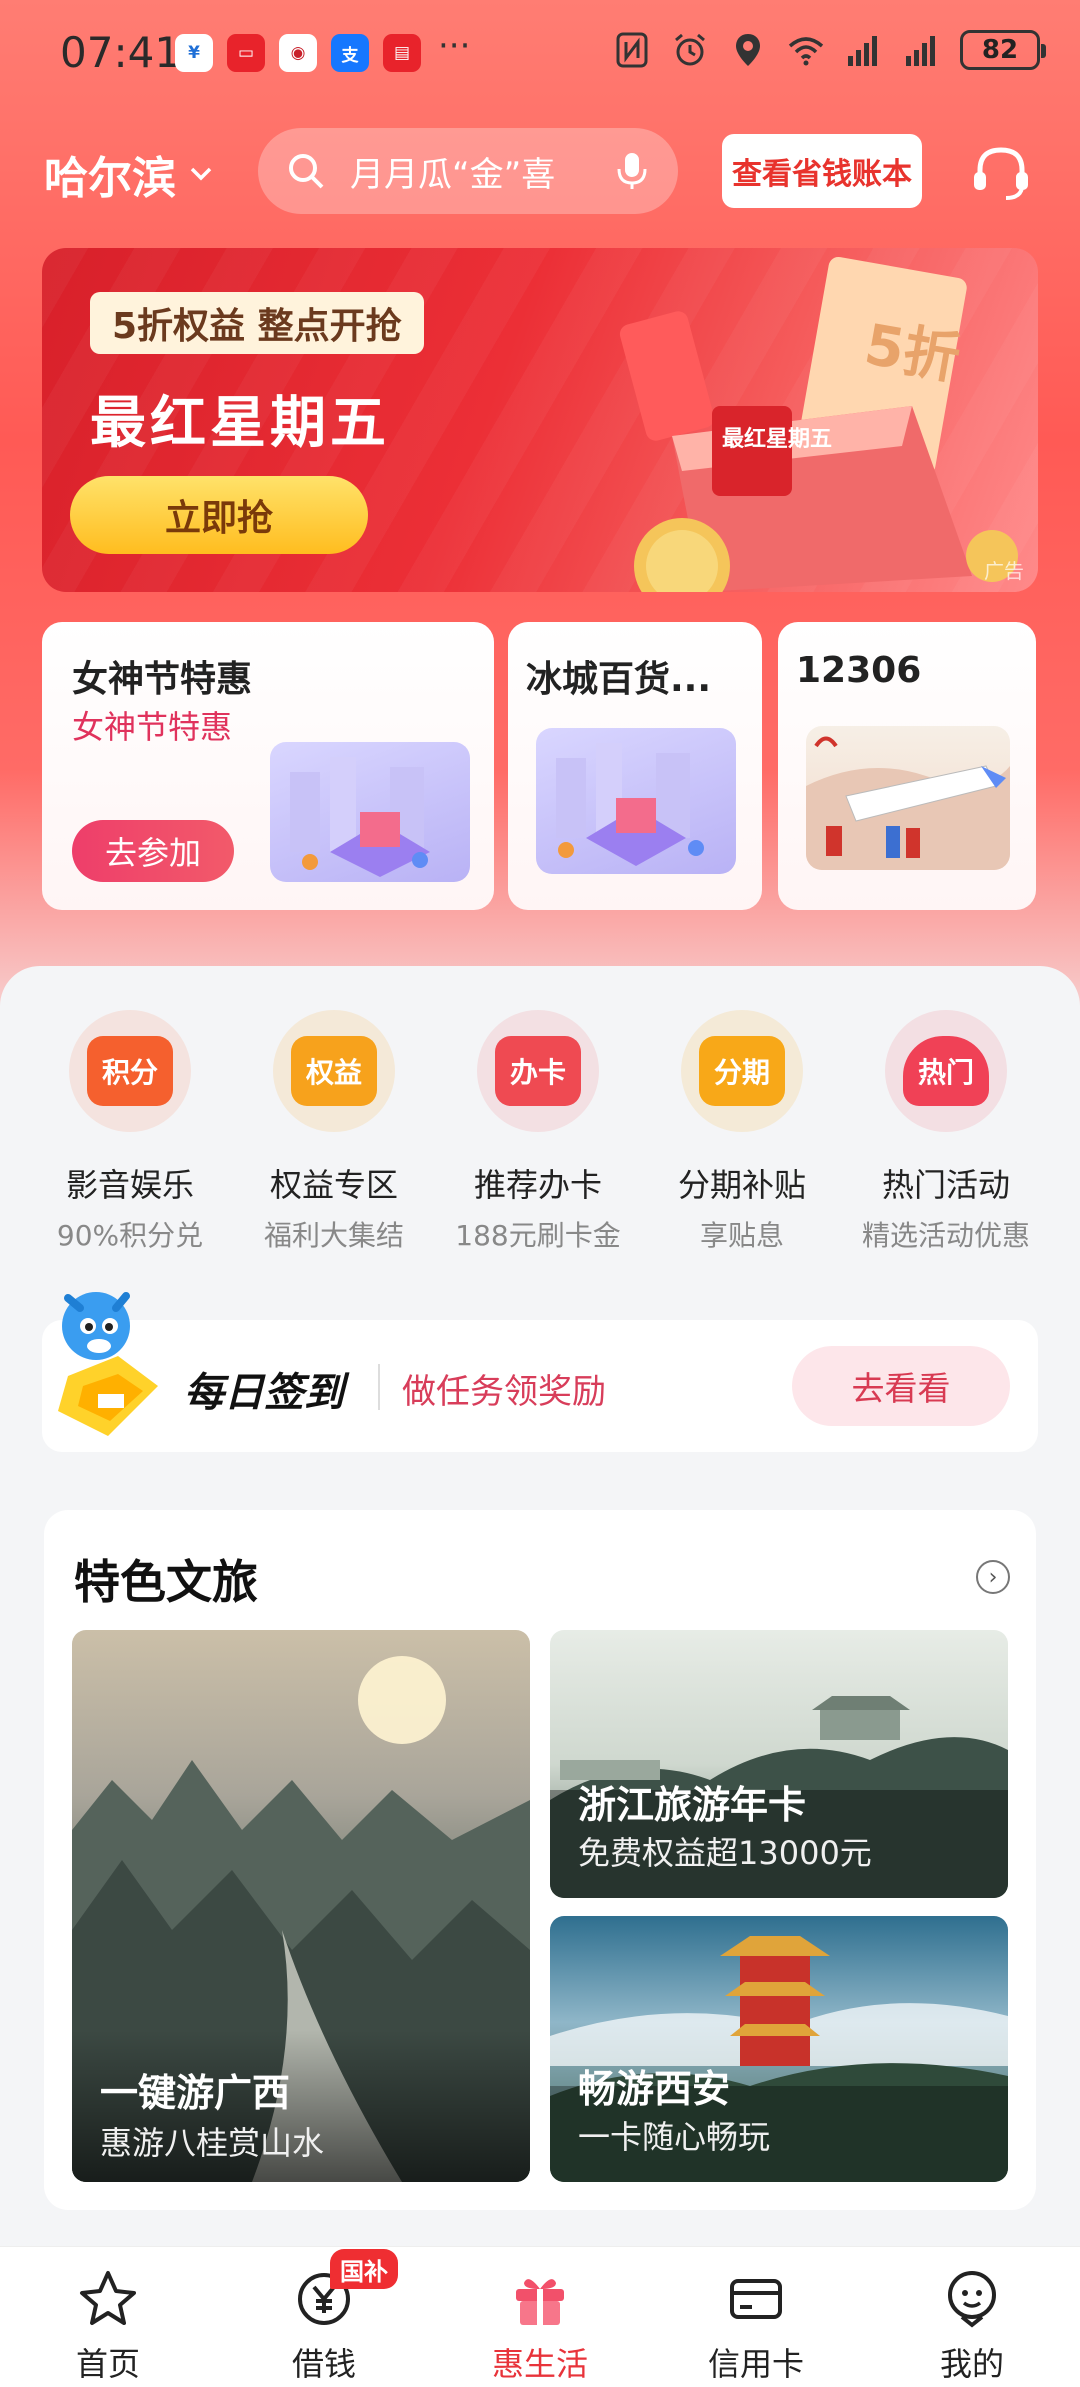 The height and width of the screenshot is (2387, 1080). I want to click on tab-life: 惠生活, so click(540, 2317).